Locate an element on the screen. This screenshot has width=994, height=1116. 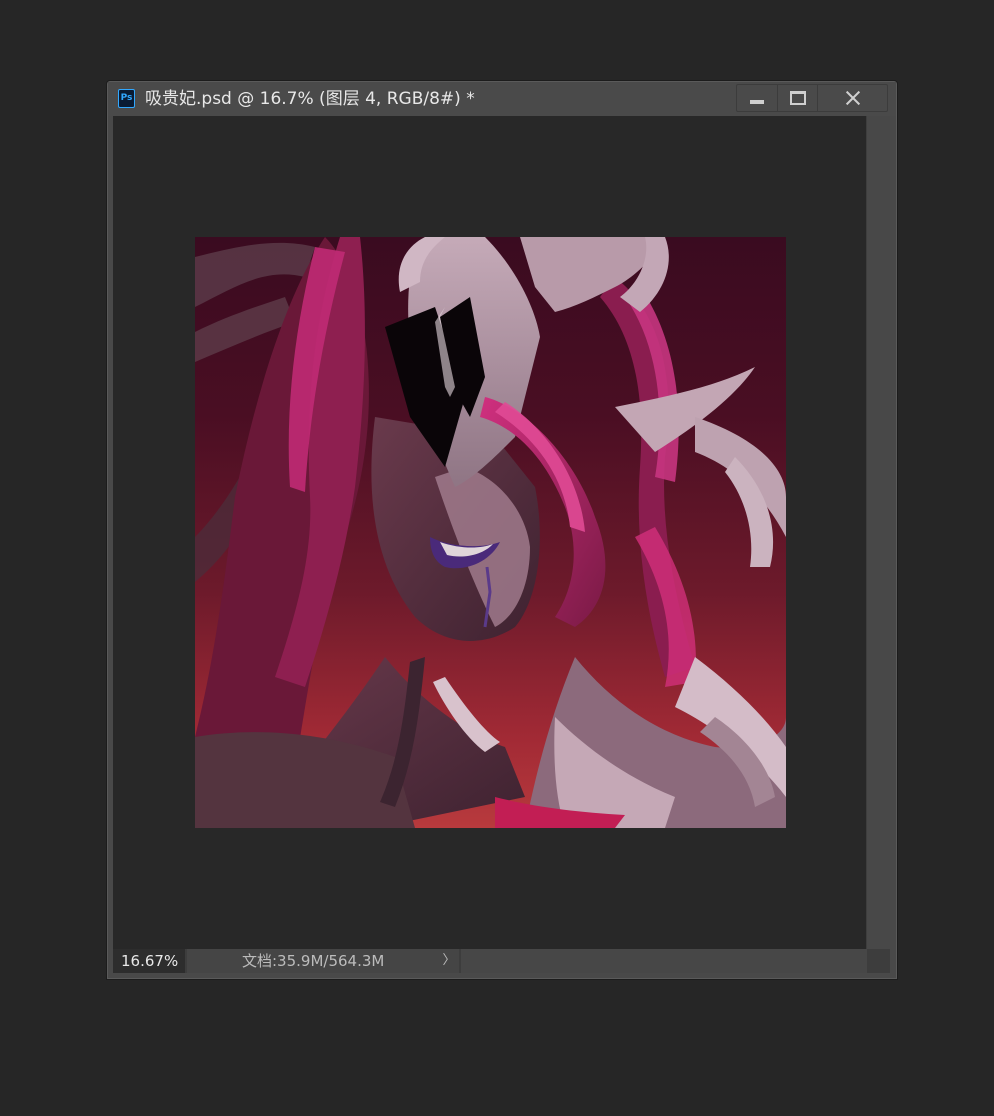
document-title-bar: Ps 吸贵妃.psd @ 16.7% (图层 4, RGB/8#) * is located at coordinates (502, 99).